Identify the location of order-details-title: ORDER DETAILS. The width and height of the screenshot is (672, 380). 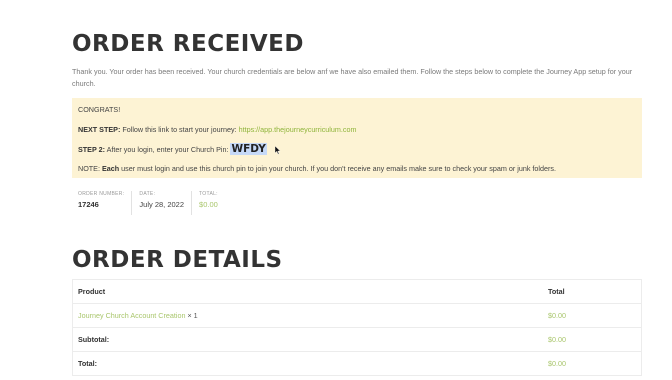
(177, 260).